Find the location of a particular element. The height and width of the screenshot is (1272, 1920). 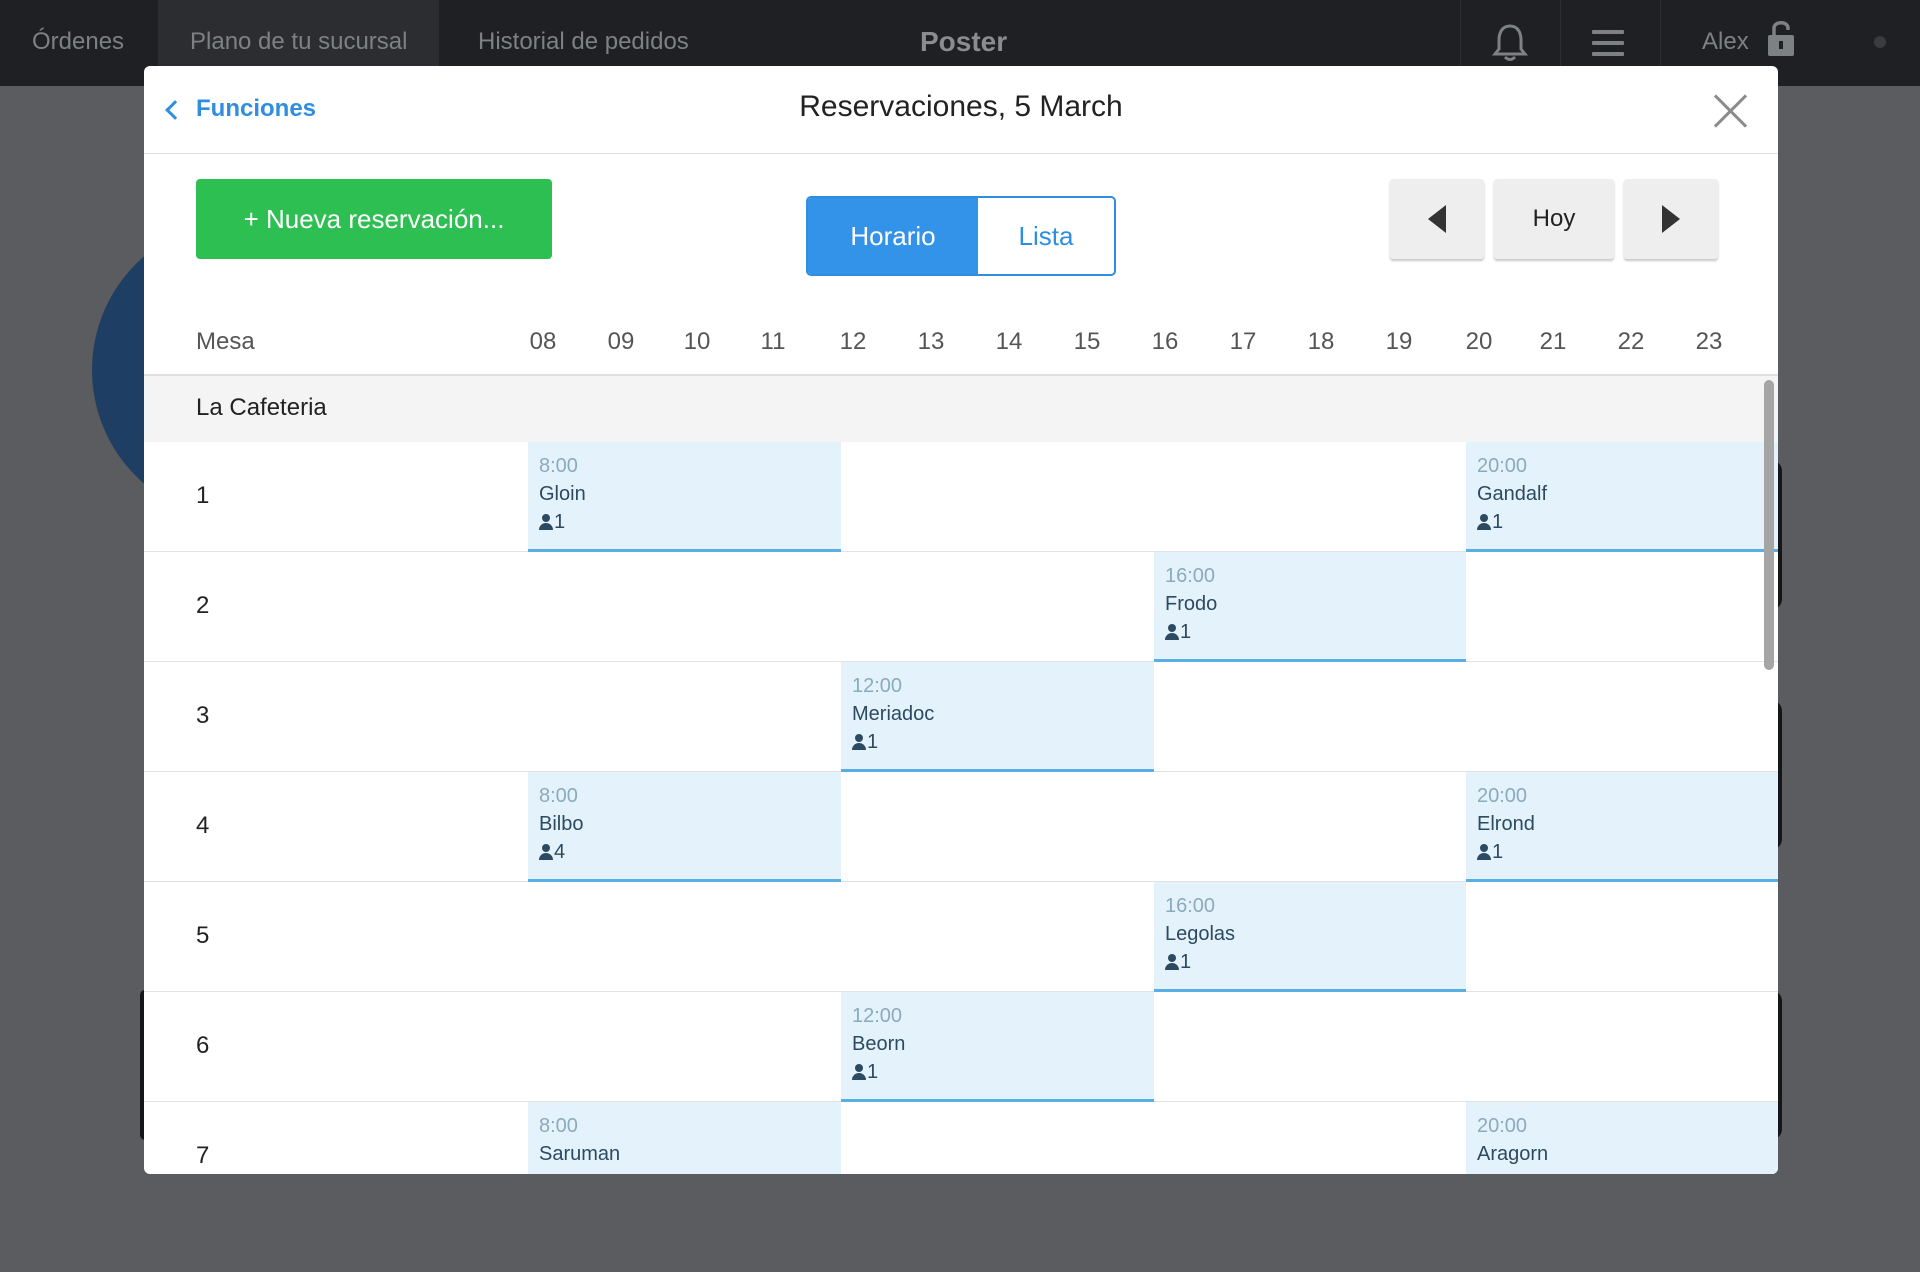

table-row: 7 8:00 Saruman 1 20:00 Aragorn 1 is located at coordinates (961, 1138).